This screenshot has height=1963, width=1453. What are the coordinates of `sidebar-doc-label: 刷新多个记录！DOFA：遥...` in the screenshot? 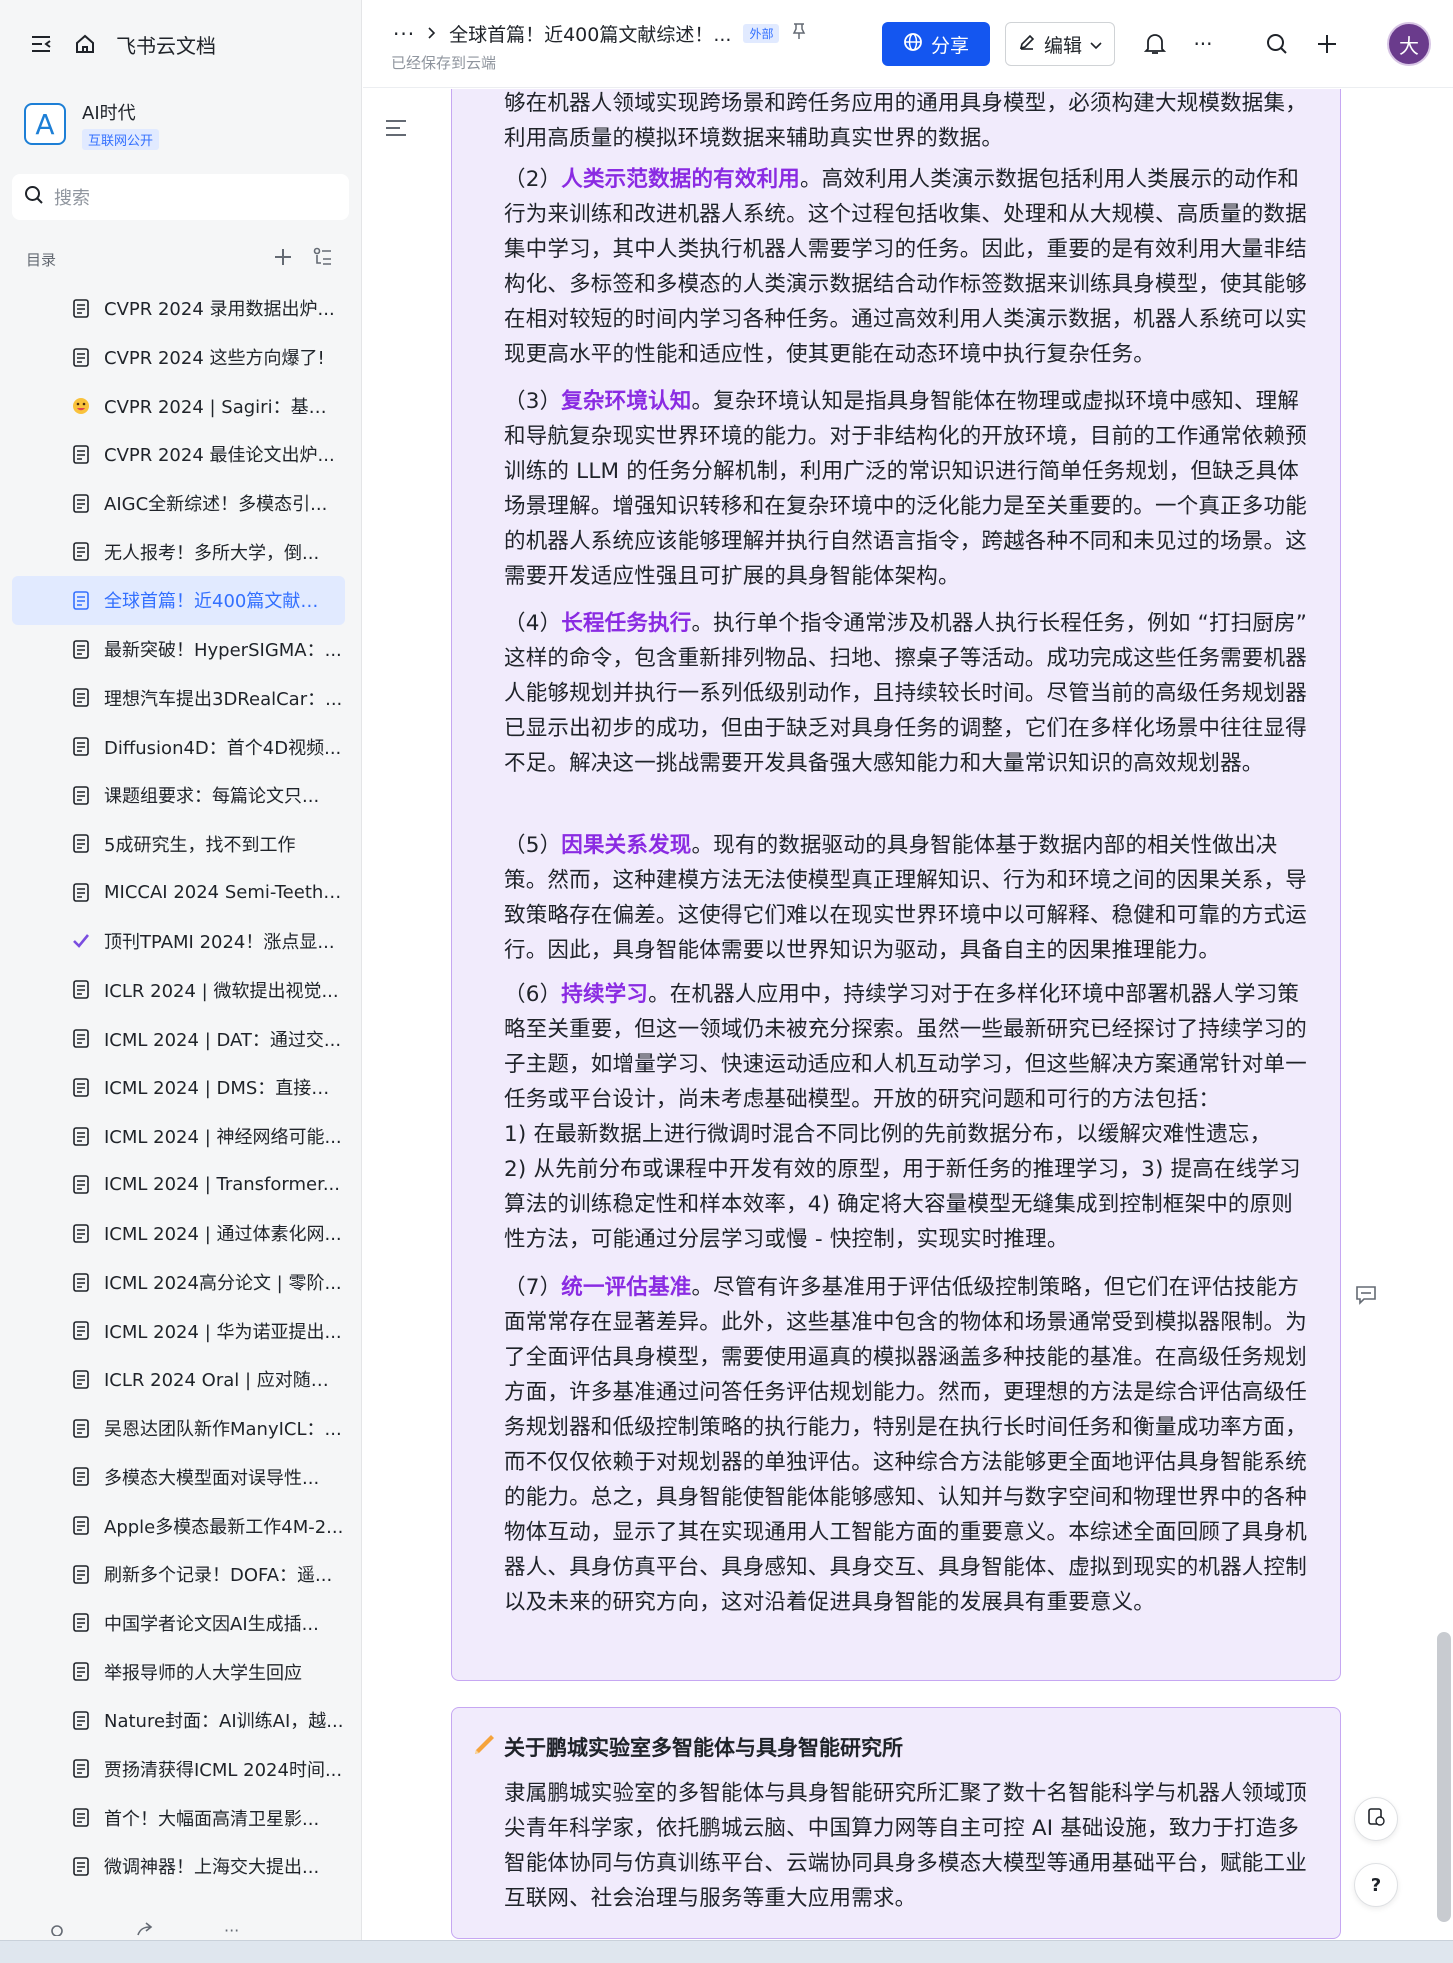 It's located at (218, 1576).